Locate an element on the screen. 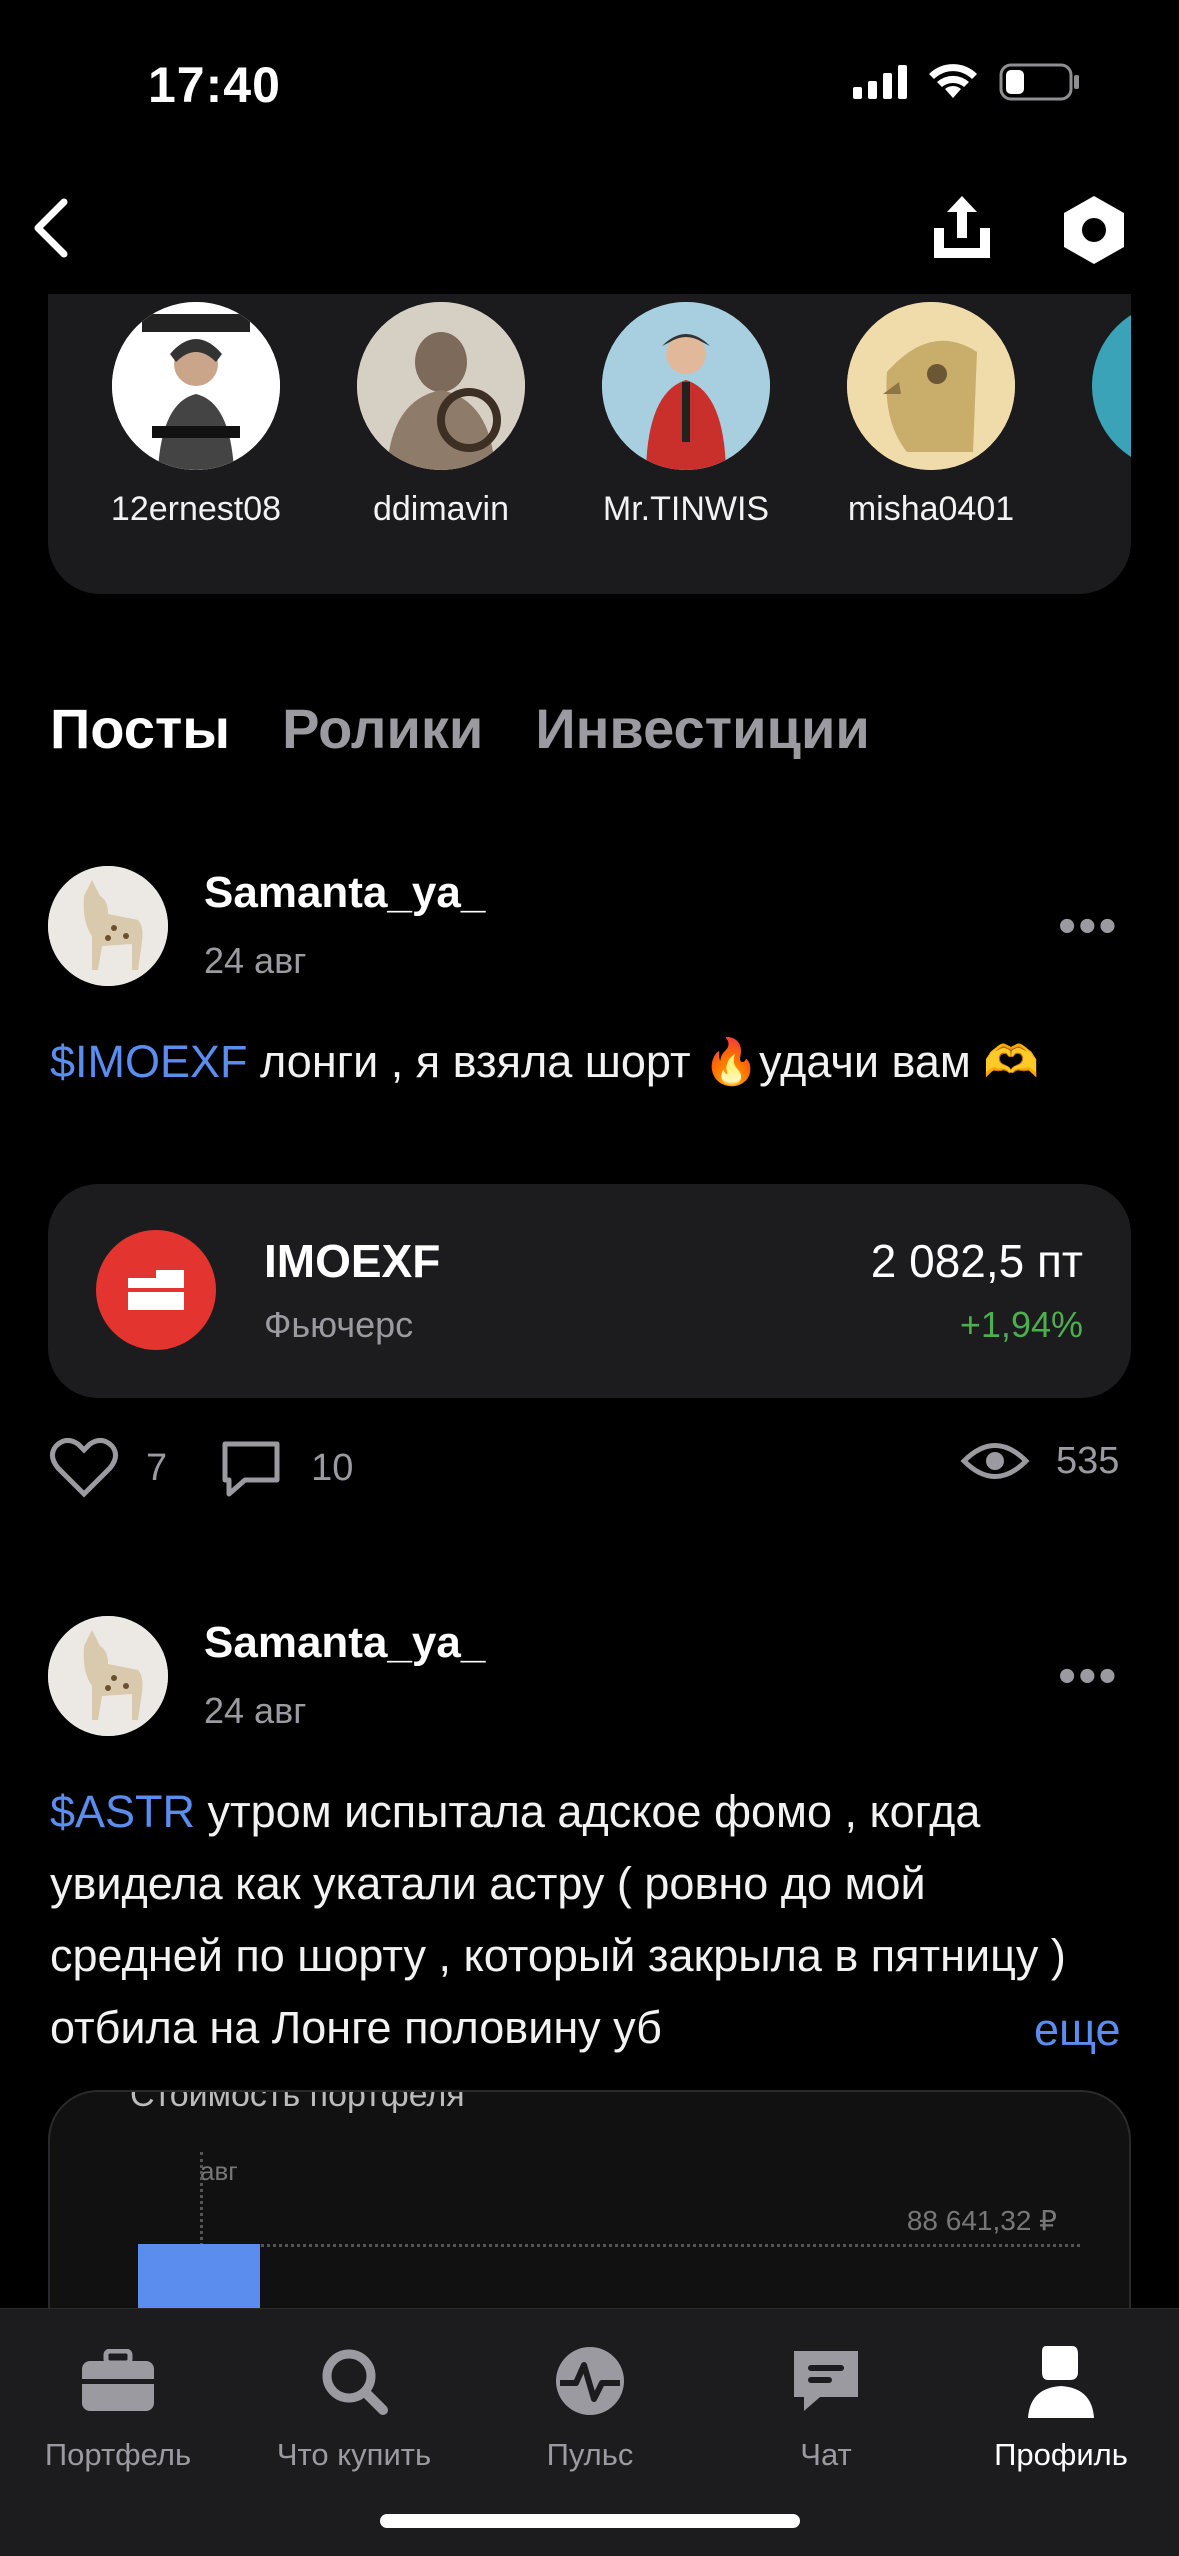 The image size is (1179, 2556). status-icons is located at coordinates (967, 82).